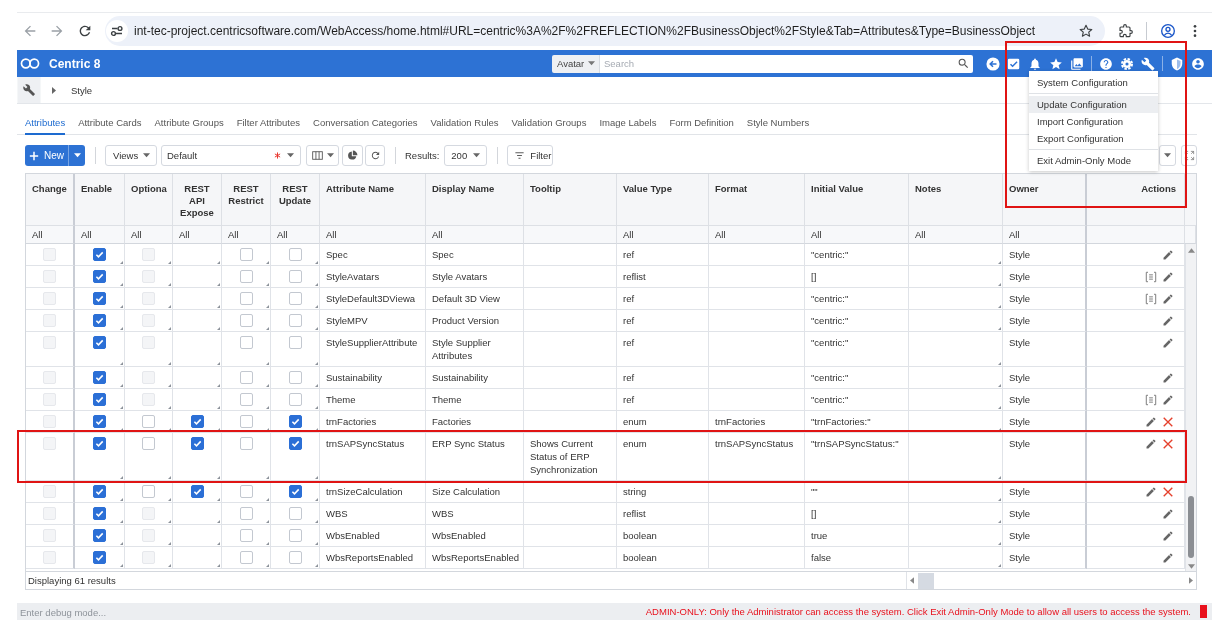  I want to click on star-icon, so click(1056, 63).